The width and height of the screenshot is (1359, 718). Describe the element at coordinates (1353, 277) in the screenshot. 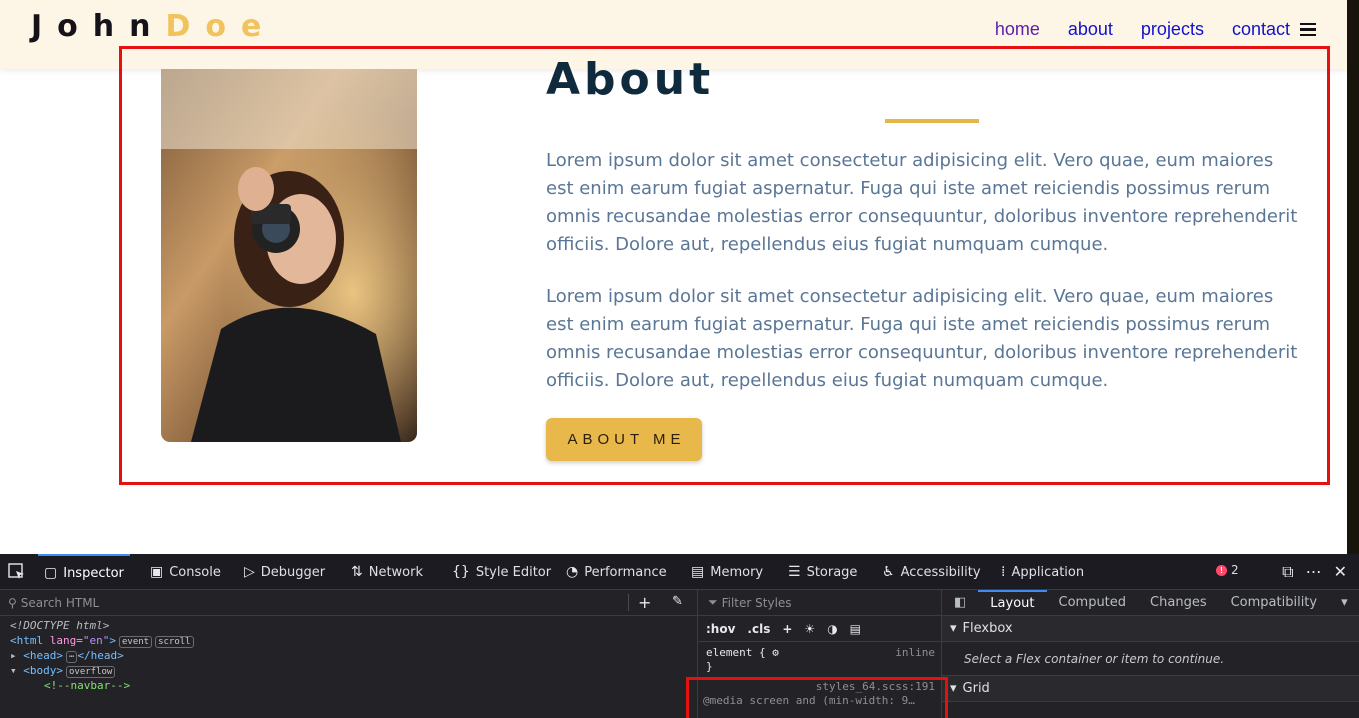

I see `window-edge` at that location.